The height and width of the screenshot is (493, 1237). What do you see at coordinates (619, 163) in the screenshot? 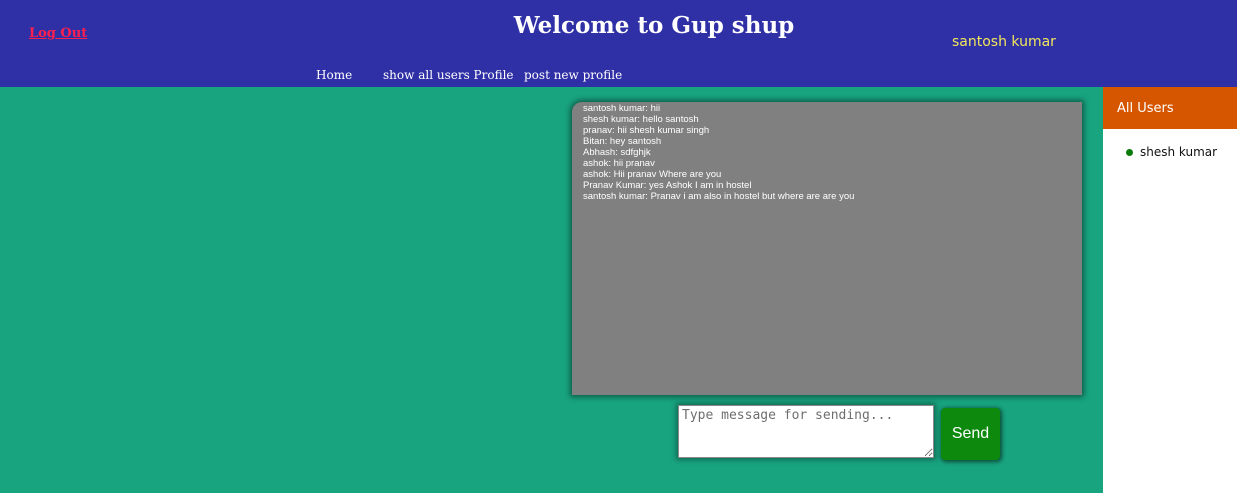
I see `chat-message: ashok: hii pranav` at bounding box center [619, 163].